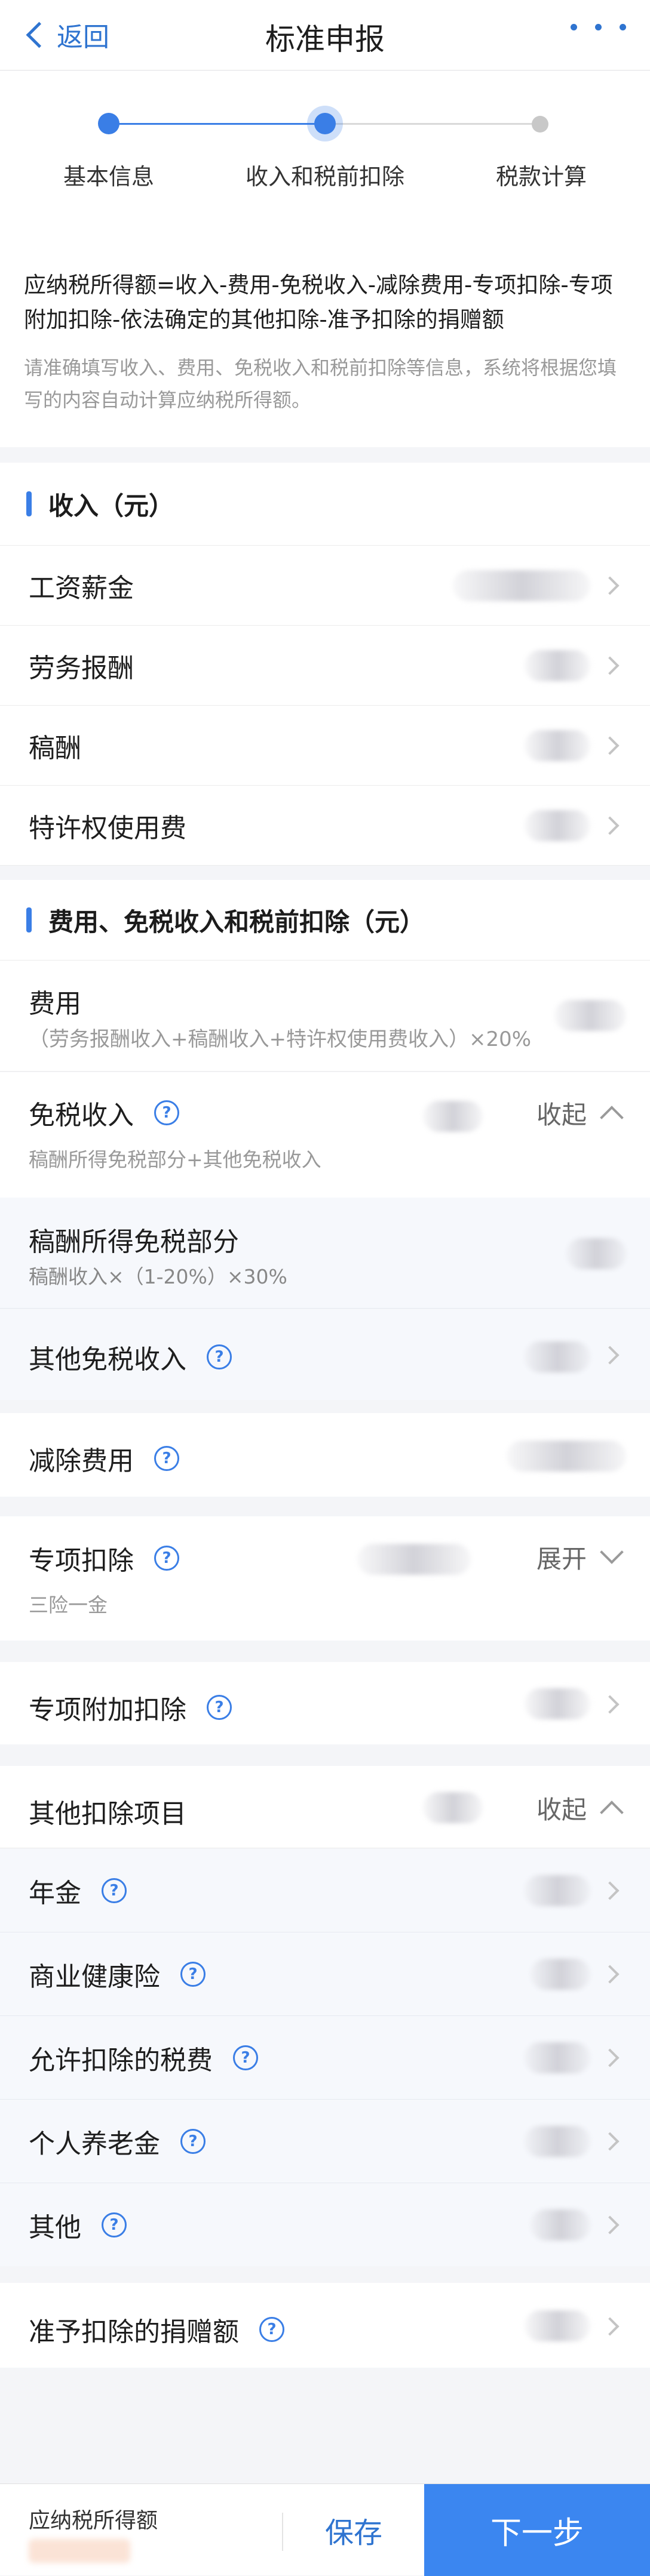 This screenshot has height=2576, width=650. Describe the element at coordinates (325, 504) in the screenshot. I see `income-section-header: 收入（元）` at that location.